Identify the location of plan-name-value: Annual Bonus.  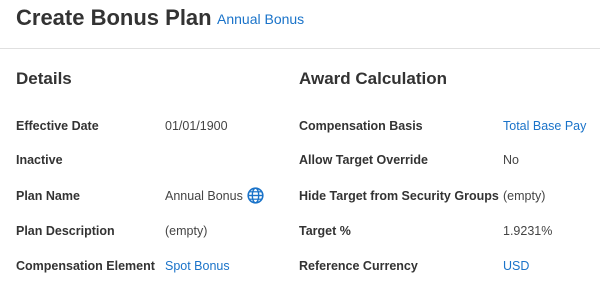
(204, 196).